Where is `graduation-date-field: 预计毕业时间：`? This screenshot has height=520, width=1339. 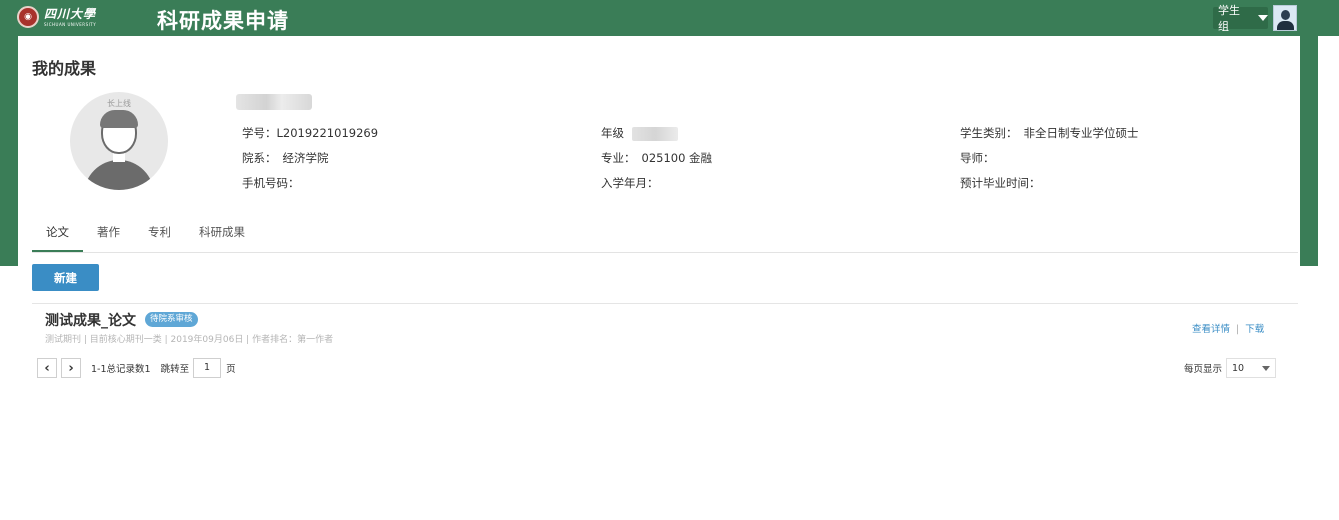 graduation-date-field: 预计毕业时间： is located at coordinates (1000, 183).